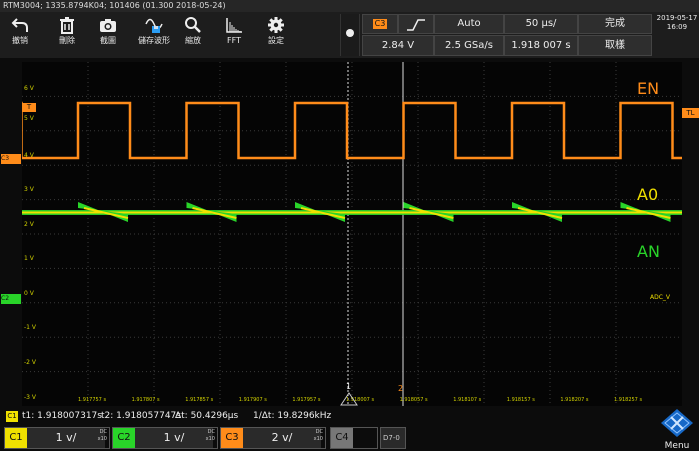 The image size is (699, 451). What do you see at coordinates (234, 25) in the screenshot?
I see `fft-icon` at bounding box center [234, 25].